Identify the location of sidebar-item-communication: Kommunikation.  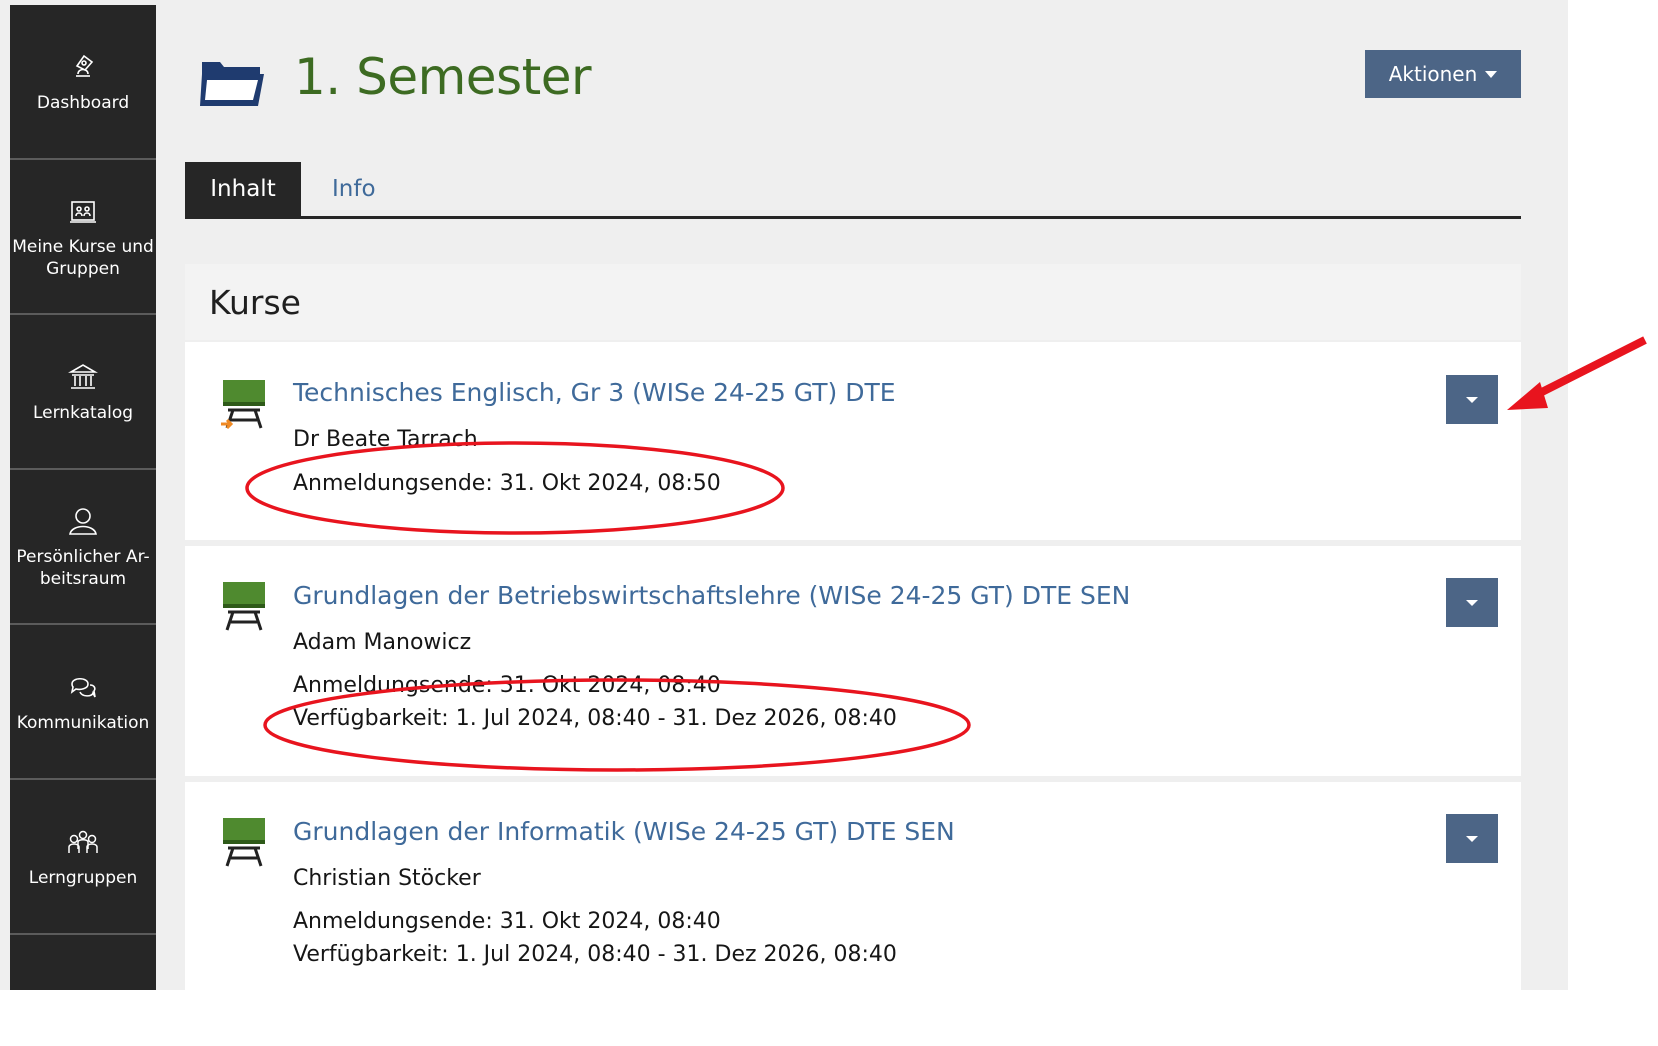
(83, 702).